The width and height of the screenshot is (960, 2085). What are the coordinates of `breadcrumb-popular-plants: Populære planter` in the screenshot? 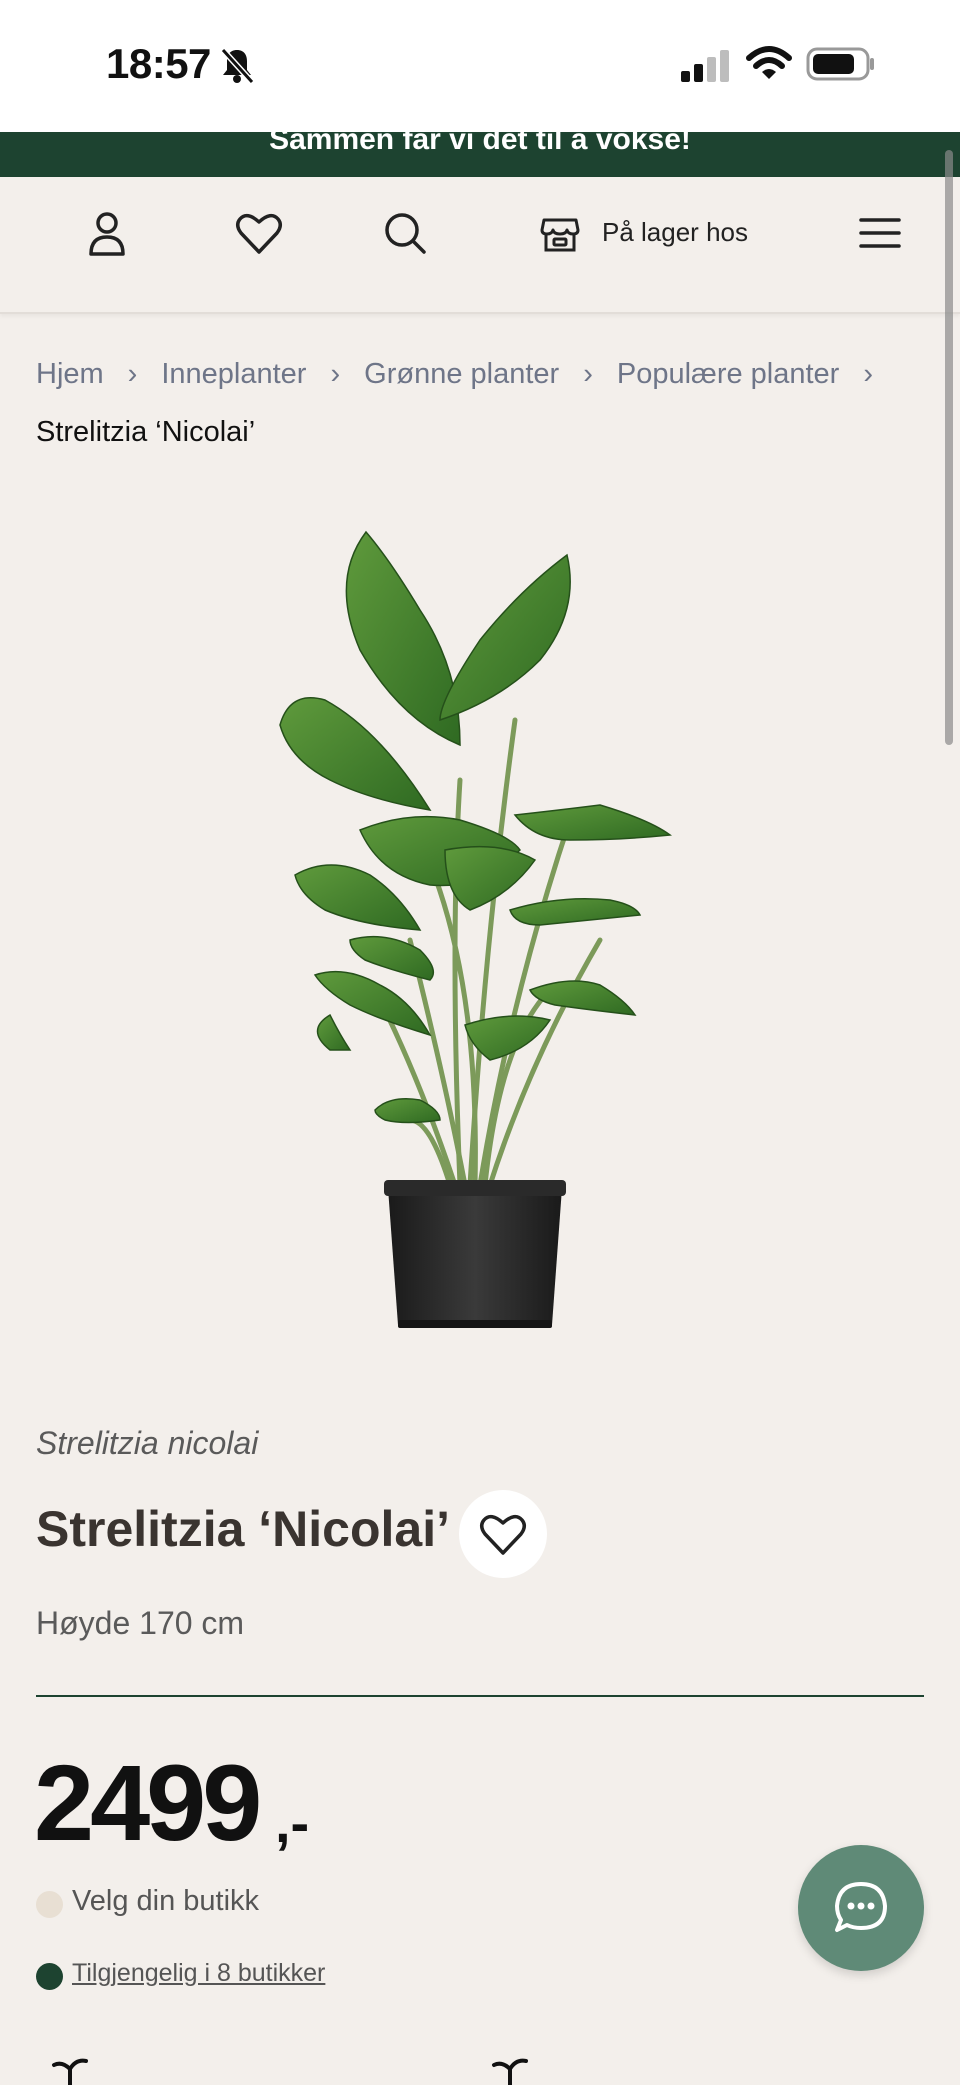 It's located at (728, 374).